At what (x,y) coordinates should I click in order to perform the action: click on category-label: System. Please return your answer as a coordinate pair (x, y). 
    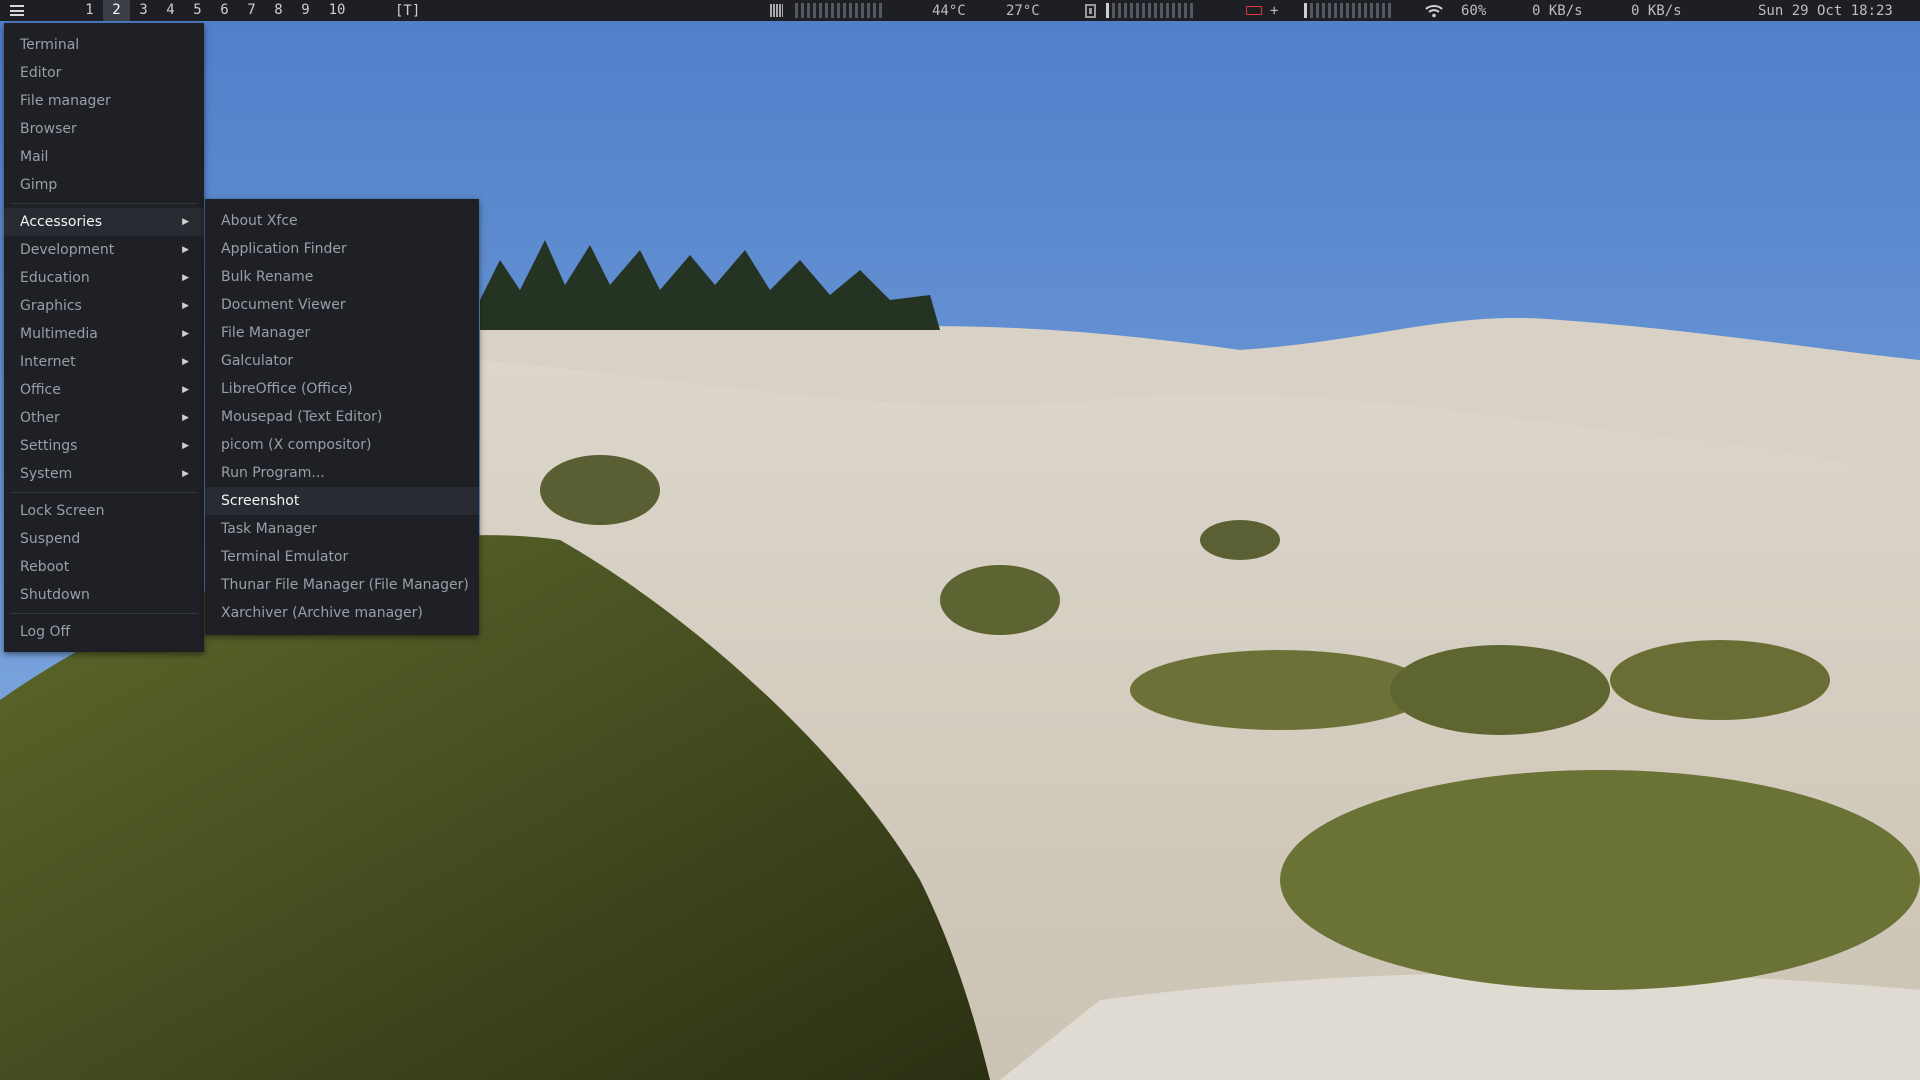
    Looking at the image, I should click on (46, 474).